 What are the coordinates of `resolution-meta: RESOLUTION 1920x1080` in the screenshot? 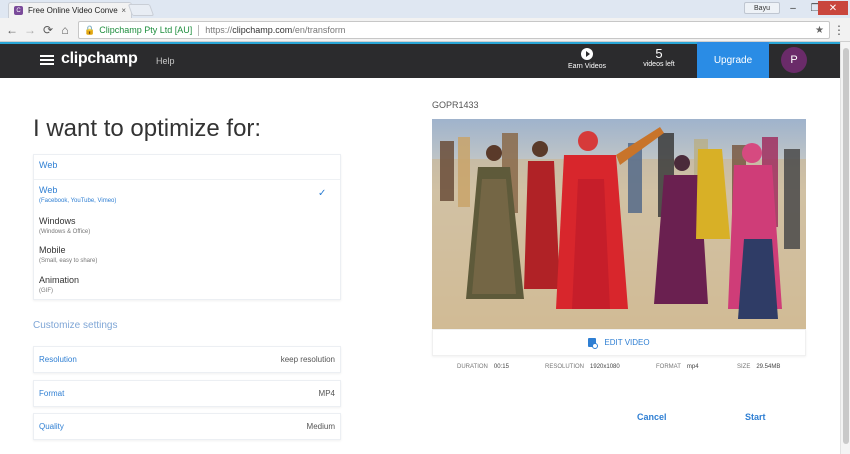 It's located at (582, 367).